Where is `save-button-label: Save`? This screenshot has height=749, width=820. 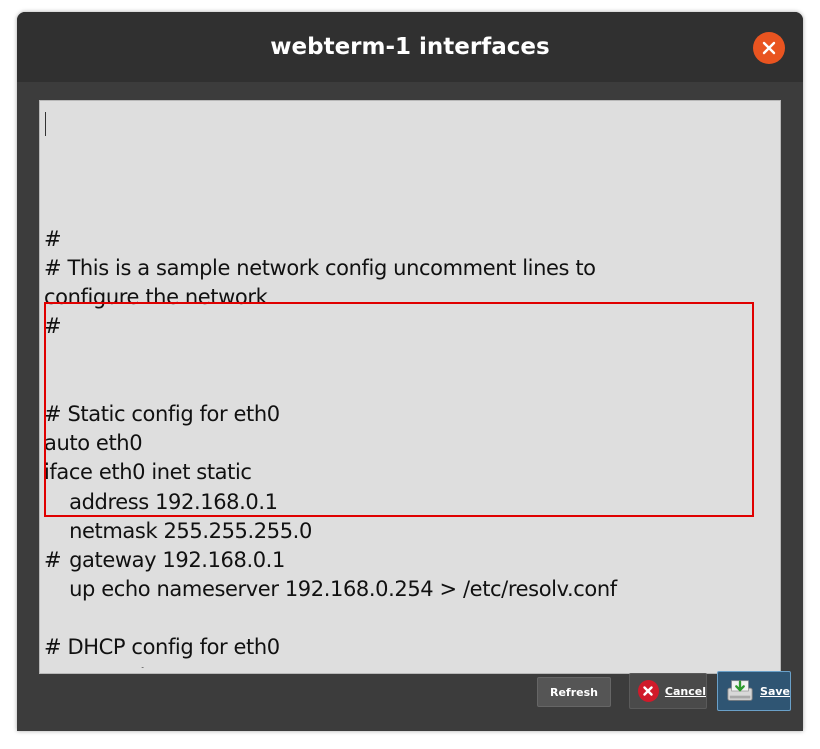
save-button-label: Save is located at coordinates (775, 691).